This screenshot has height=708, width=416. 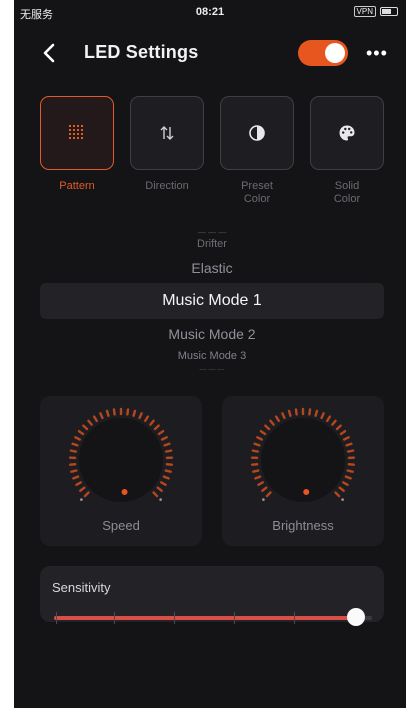 I want to click on battery-icon, so click(x=389, y=11).